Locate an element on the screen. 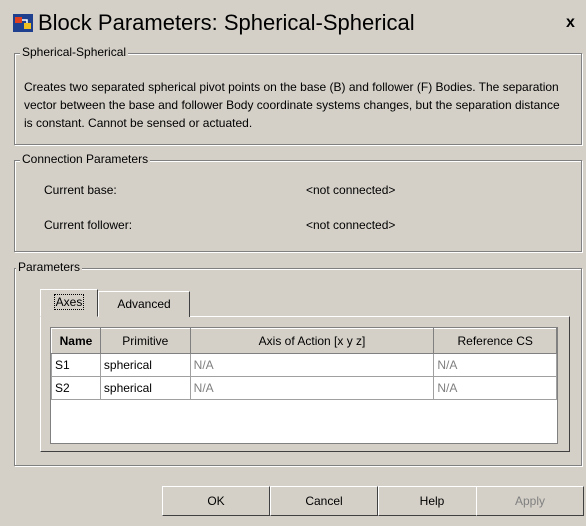 Image resolution: width=586 pixels, height=526 pixels. tab-advanced-label: Advanced is located at coordinates (144, 304).